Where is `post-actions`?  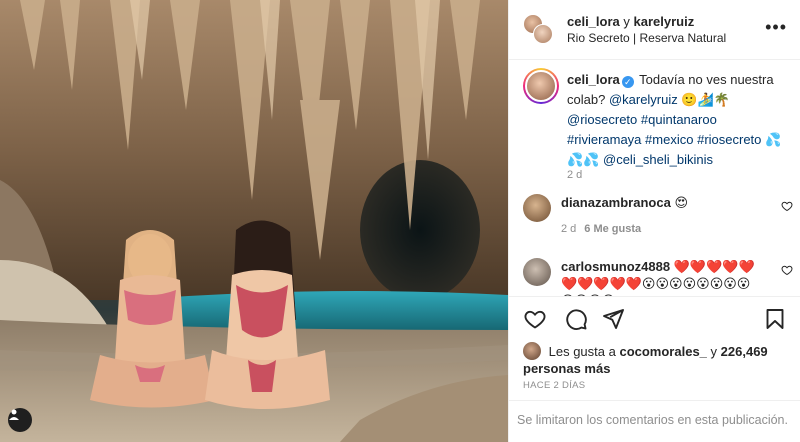
post-actions is located at coordinates (654, 319).